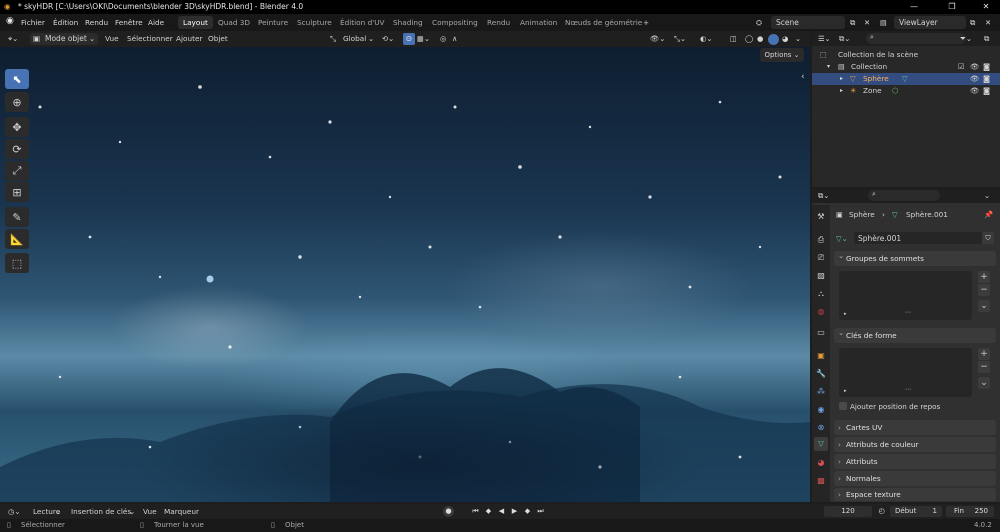 The image size is (1000, 532). I want to click on scene-tab-icon: ⛬, so click(821, 294).